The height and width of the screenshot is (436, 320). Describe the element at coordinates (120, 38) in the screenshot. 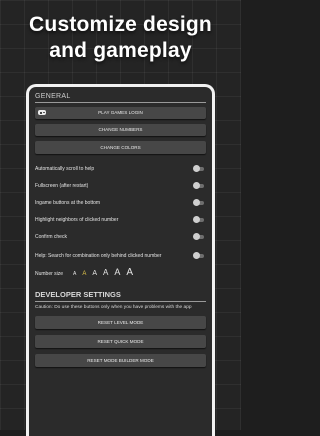

I see `promo-headline: Customize design and gameplay` at that location.